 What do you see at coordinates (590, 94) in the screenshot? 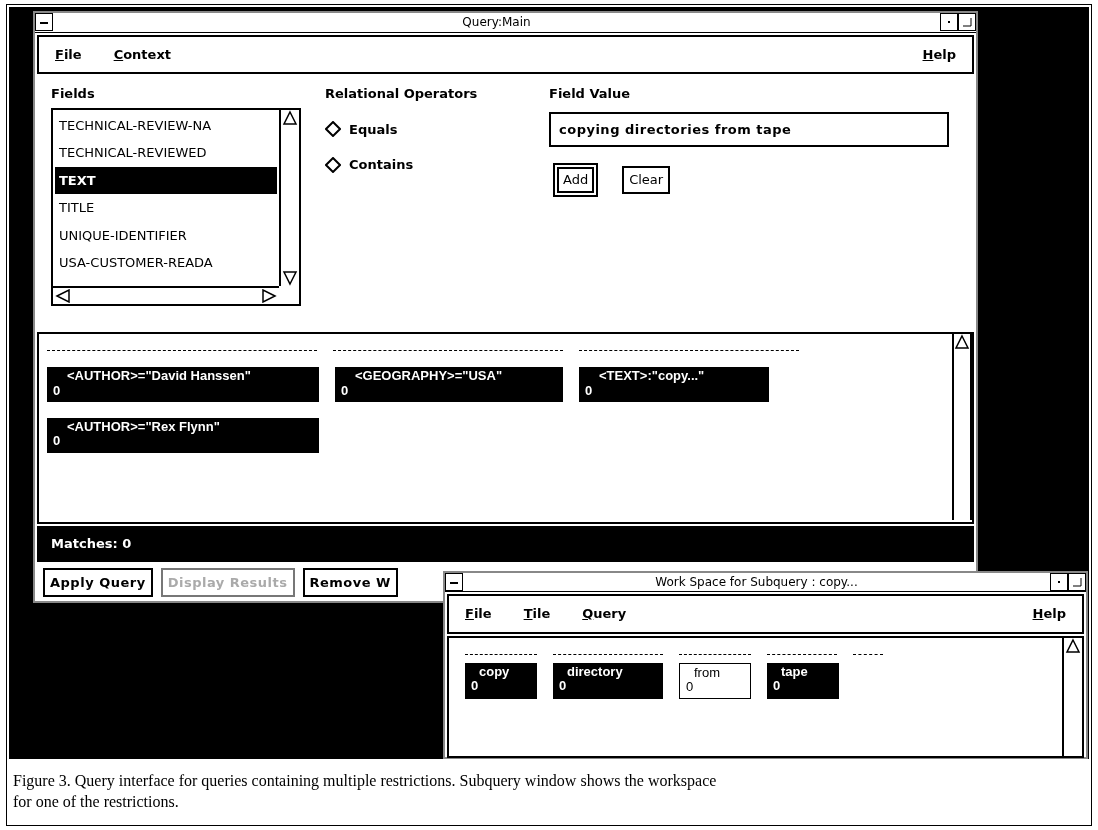
I see `section-label: Field Value` at bounding box center [590, 94].